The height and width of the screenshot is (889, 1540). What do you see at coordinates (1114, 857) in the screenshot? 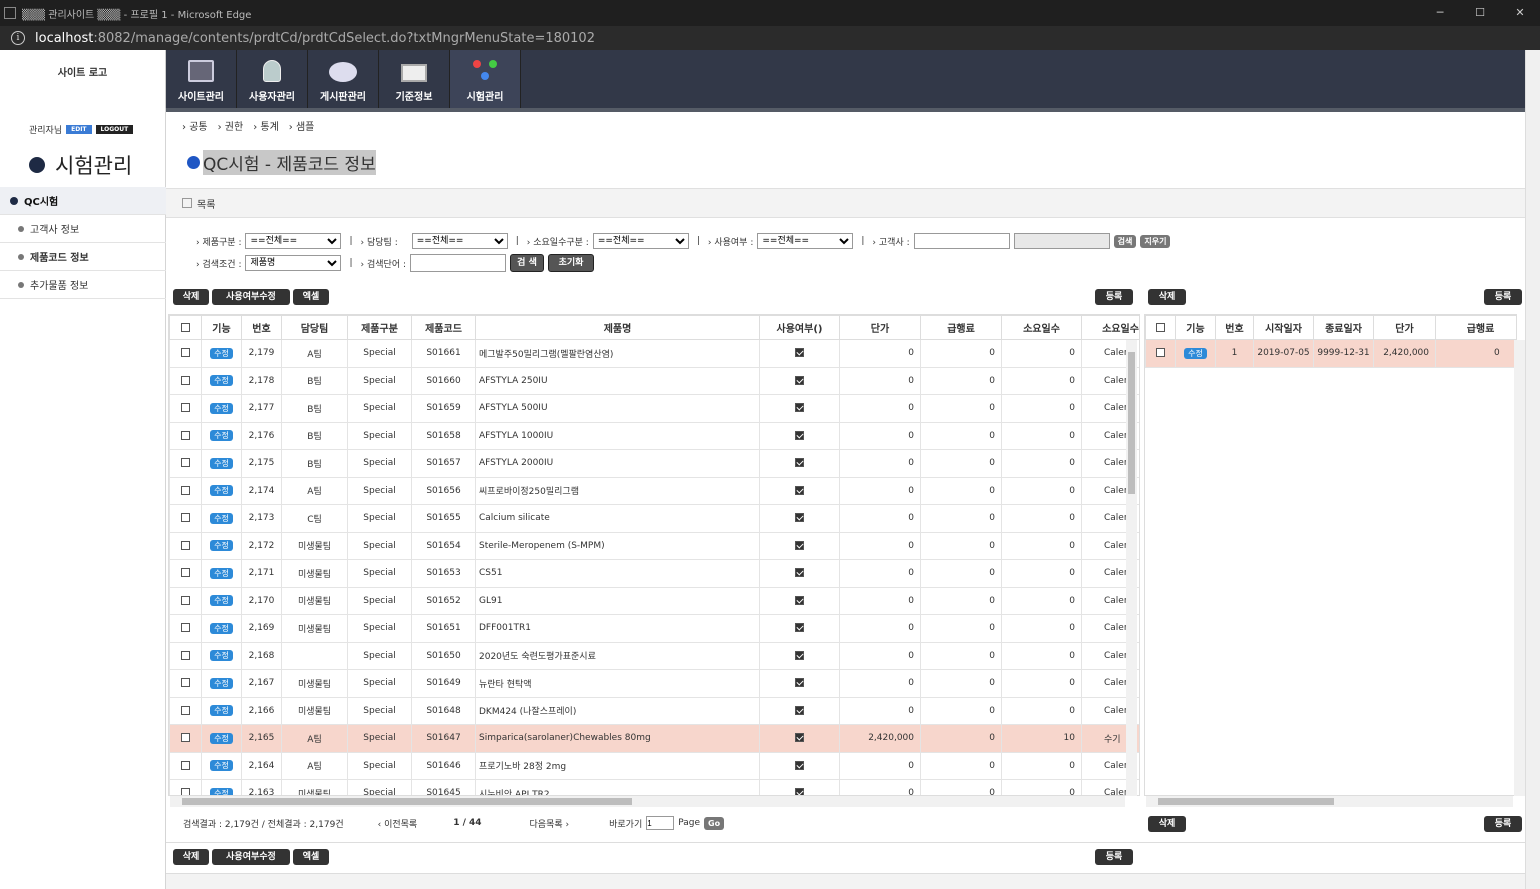
I see `bottom-register-button: 등록` at bounding box center [1114, 857].